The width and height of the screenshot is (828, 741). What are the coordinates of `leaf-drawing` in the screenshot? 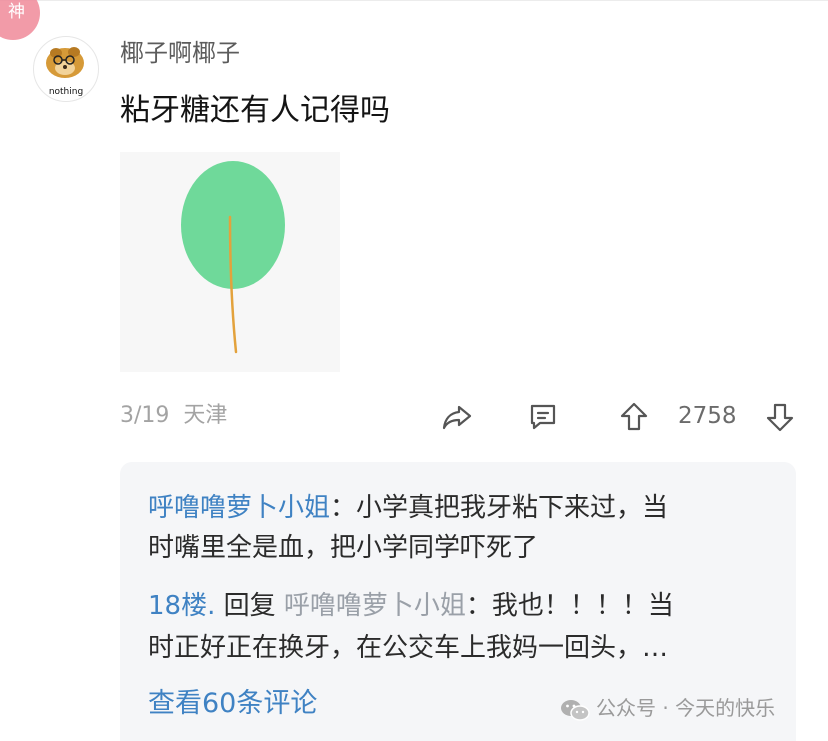 It's located at (233, 257).